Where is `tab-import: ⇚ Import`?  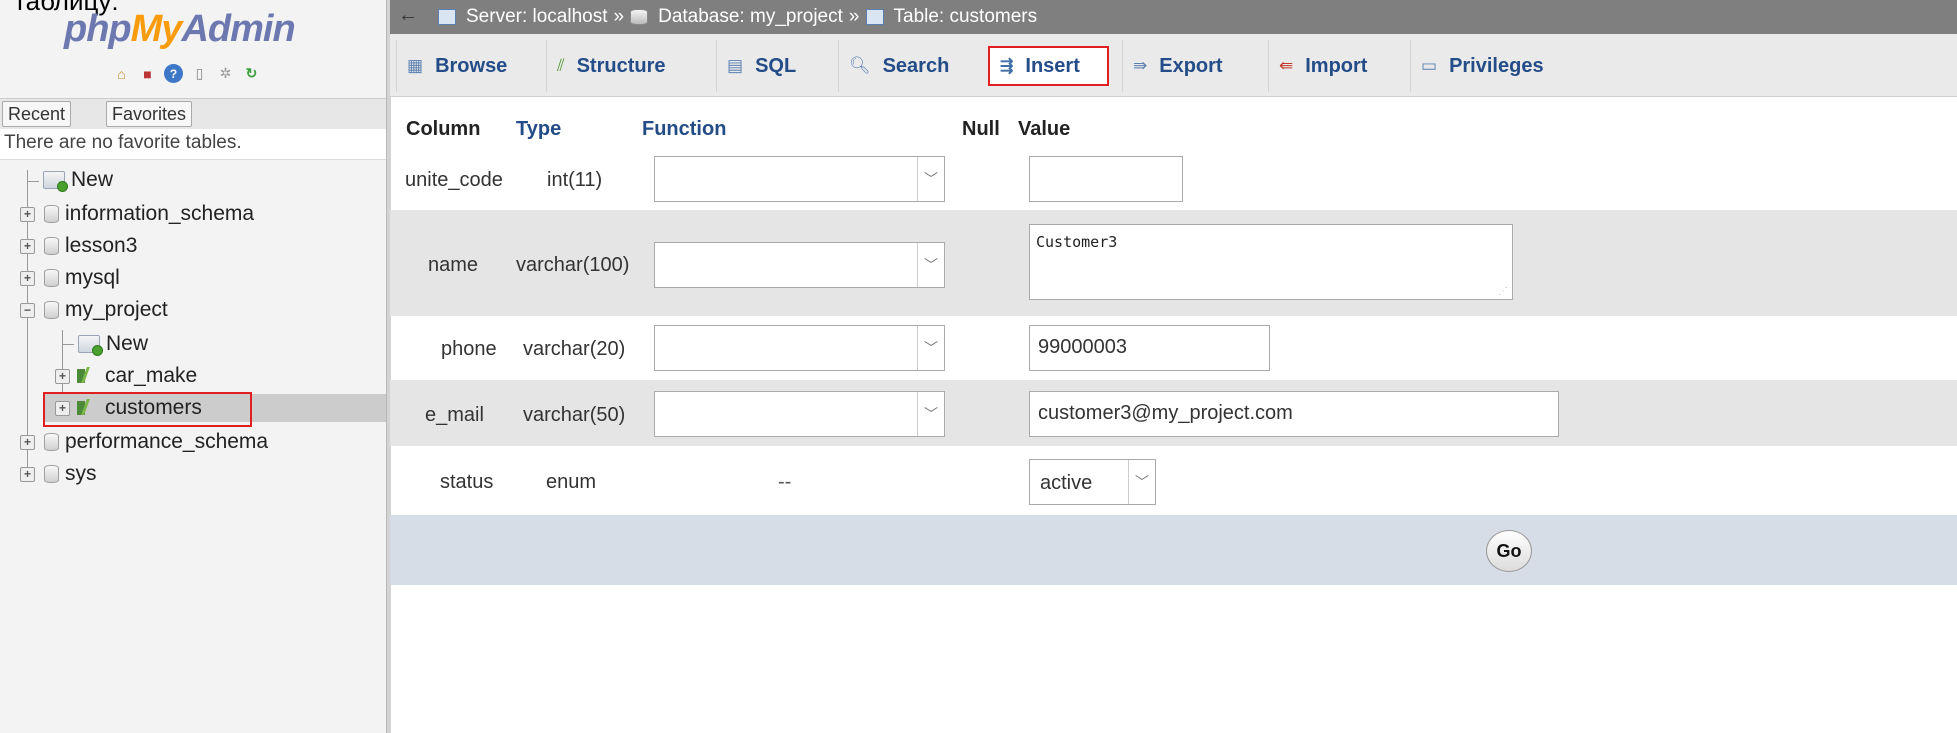
tab-import: ⇚ Import is located at coordinates (1322, 66).